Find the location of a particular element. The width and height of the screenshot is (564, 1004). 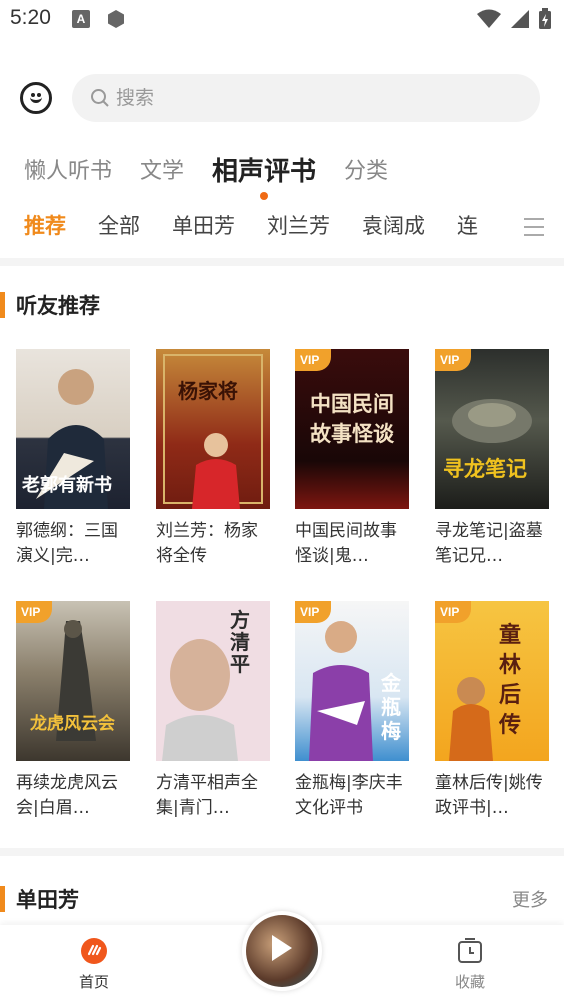

play-button is located at coordinates (282, 951).